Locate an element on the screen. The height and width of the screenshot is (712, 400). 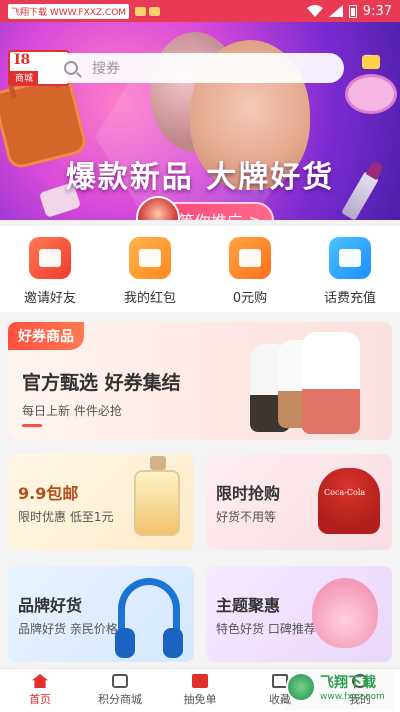
promo-card-flash-sale: 限时抢购 好货不用等 is located at coordinates (299, 502).